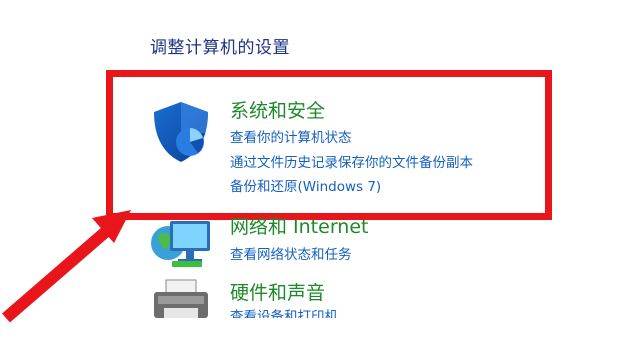 This screenshot has height=344, width=629. What do you see at coordinates (66, 266) in the screenshot?
I see `arrow-annotation` at bounding box center [66, 266].